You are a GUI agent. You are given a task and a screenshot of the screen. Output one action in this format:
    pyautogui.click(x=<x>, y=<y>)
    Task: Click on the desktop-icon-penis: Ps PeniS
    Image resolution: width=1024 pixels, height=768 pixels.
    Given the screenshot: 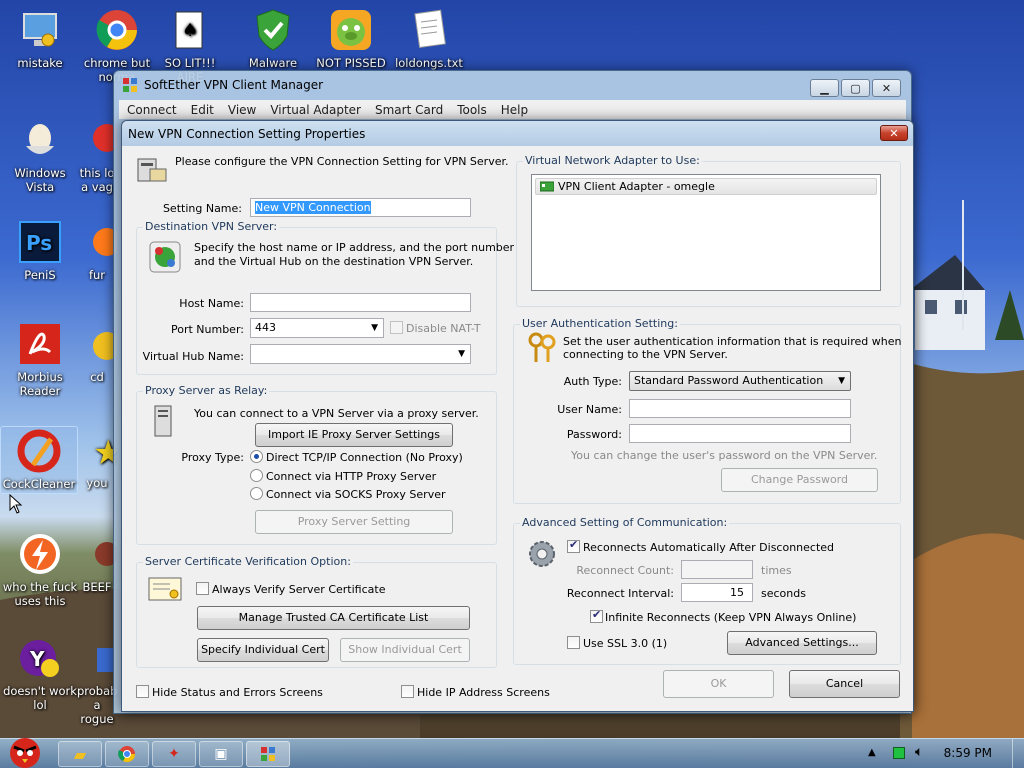 What is the action you would take?
    pyautogui.click(x=40, y=250)
    